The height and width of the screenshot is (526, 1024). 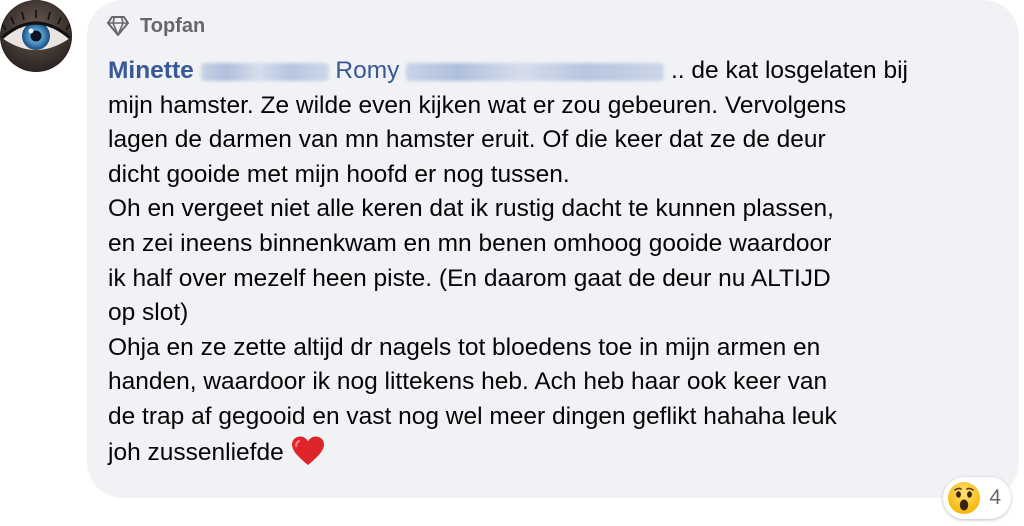 I want to click on comment-line: joh zussenliefde, so click(x=196, y=452).